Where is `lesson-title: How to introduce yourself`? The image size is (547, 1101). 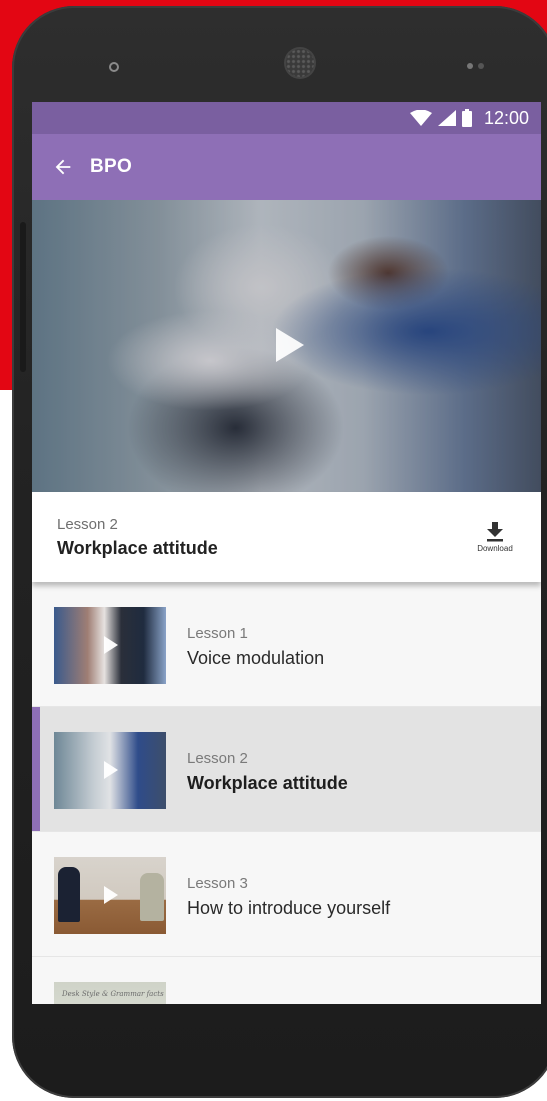 lesson-title: How to introduce yourself is located at coordinates (289, 908).